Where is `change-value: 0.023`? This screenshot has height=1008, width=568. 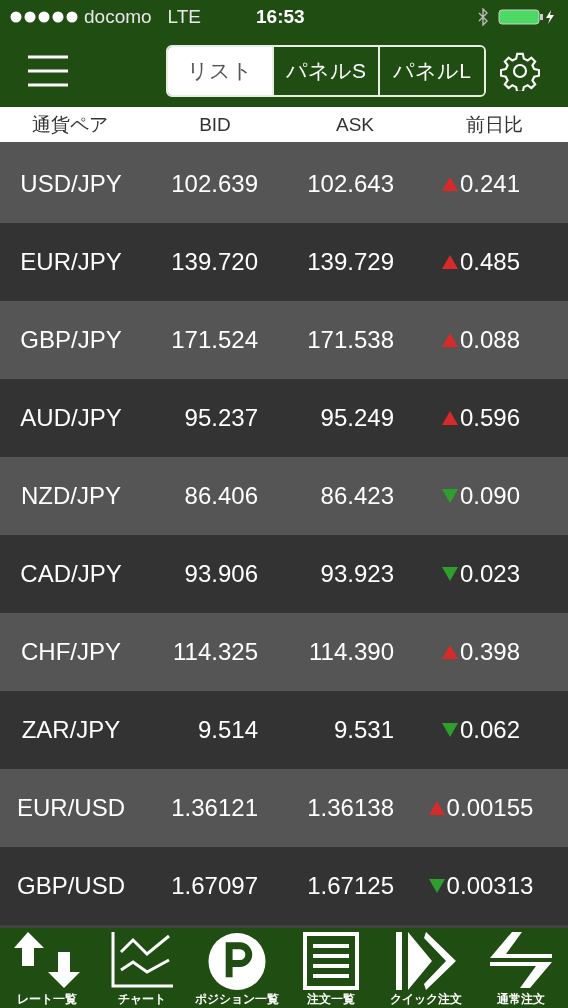
change-value: 0.023 is located at coordinates (490, 574).